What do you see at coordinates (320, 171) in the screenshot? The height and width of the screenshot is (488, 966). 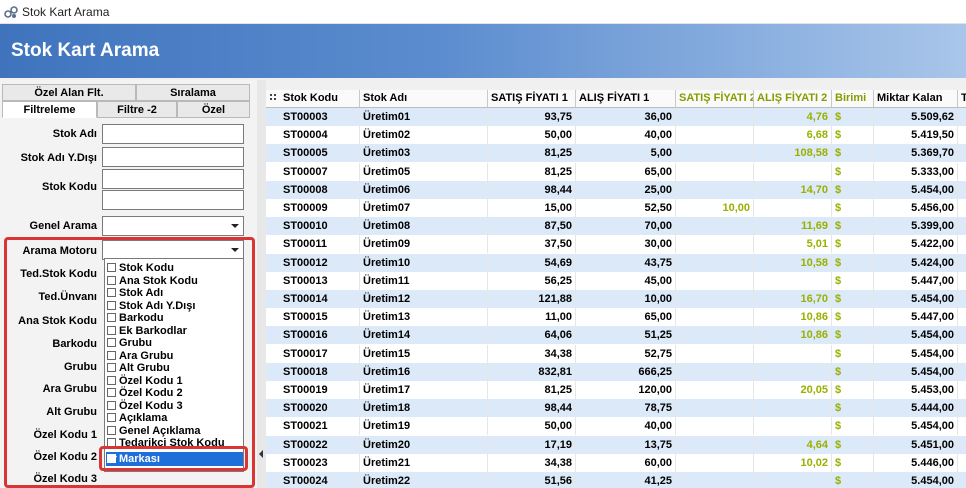 I see `table-cell: ST00007` at bounding box center [320, 171].